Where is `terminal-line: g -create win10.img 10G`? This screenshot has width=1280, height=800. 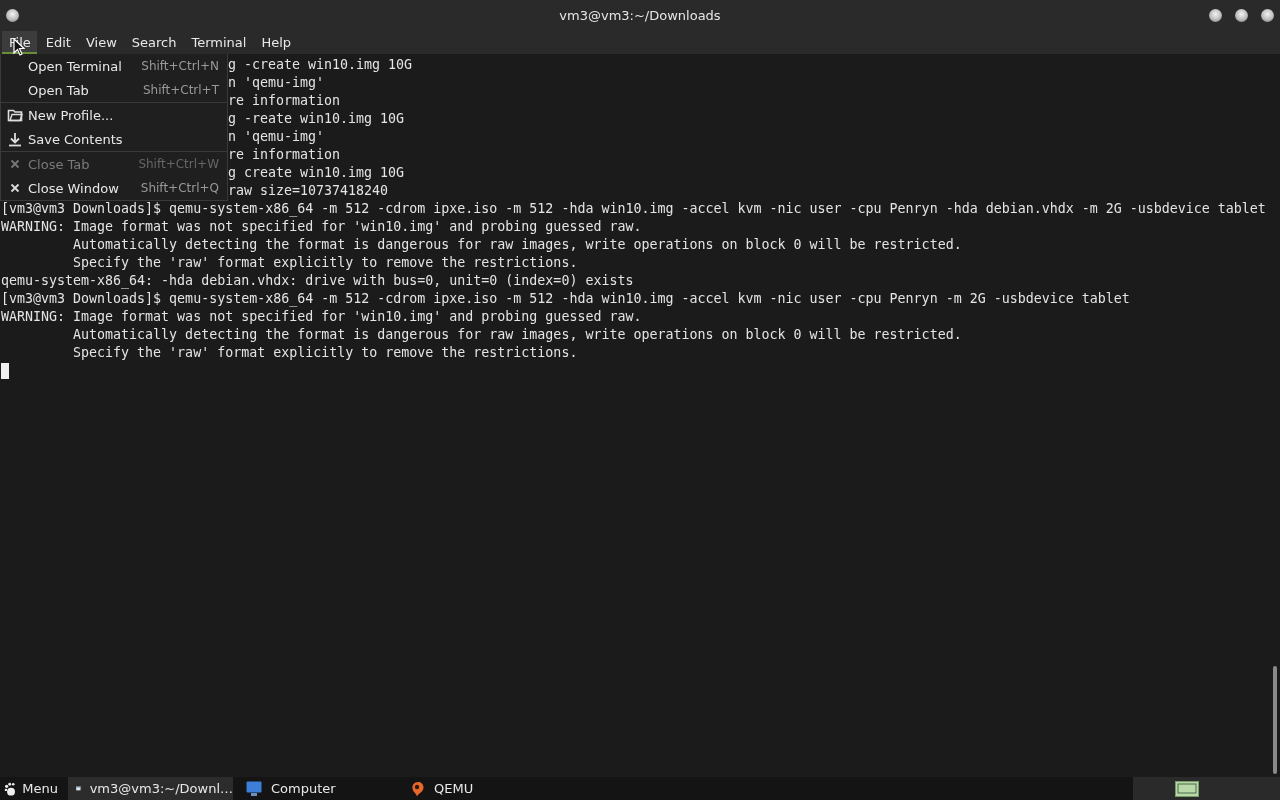
terminal-line: g -create win10.img 10G is located at coordinates (320, 65).